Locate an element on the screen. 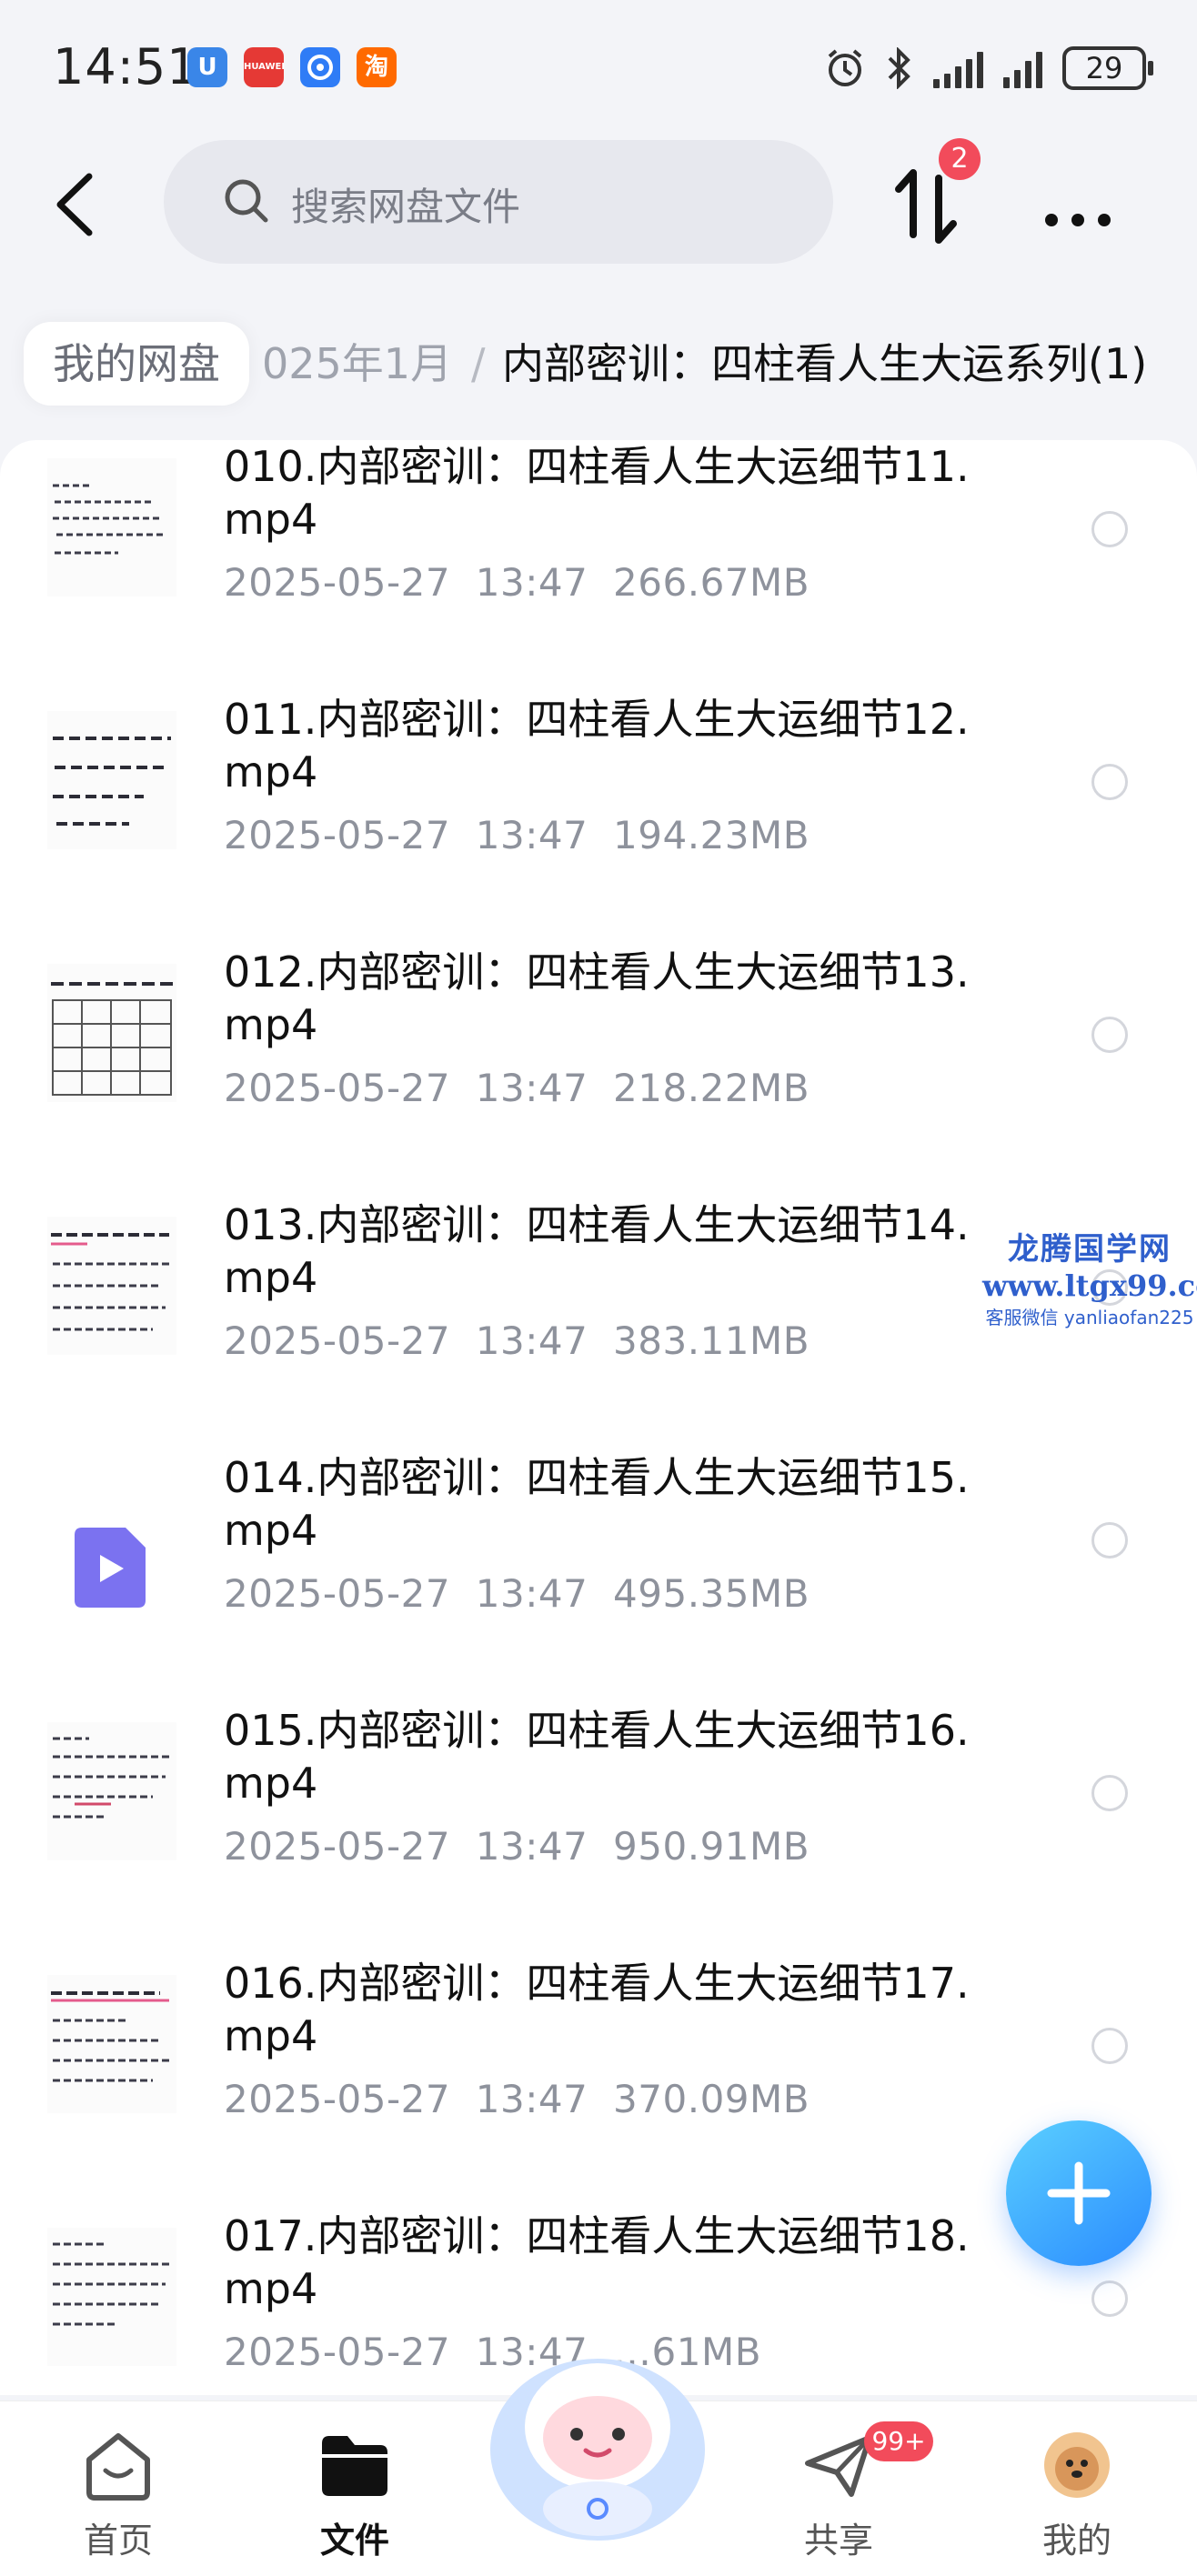 This screenshot has width=1197, height=2576. file-size: 383.11MB is located at coordinates (711, 1340).